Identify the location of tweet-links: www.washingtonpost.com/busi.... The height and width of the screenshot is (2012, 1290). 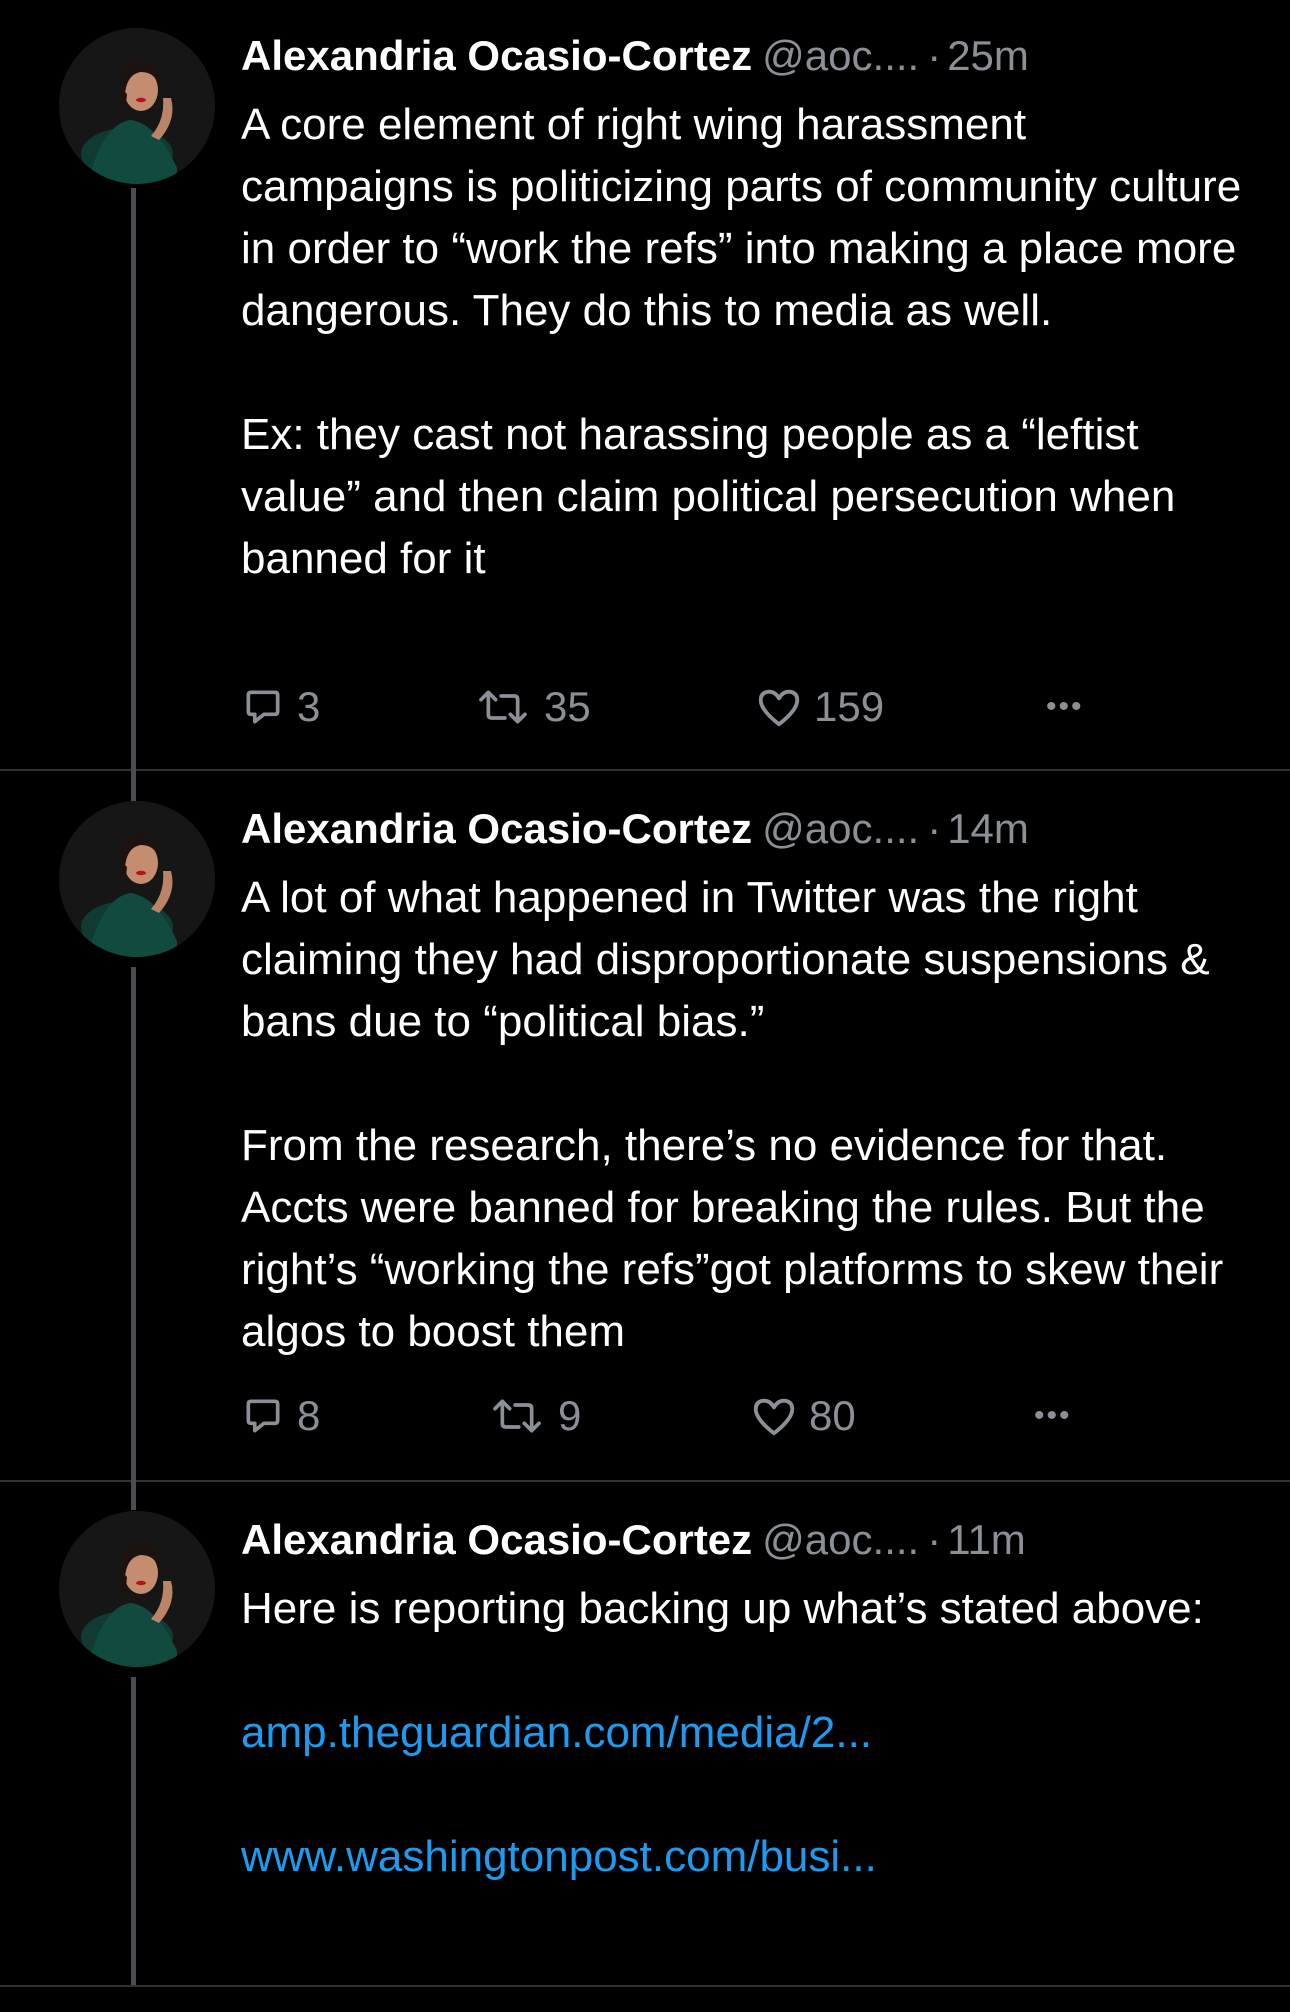
(746, 1857).